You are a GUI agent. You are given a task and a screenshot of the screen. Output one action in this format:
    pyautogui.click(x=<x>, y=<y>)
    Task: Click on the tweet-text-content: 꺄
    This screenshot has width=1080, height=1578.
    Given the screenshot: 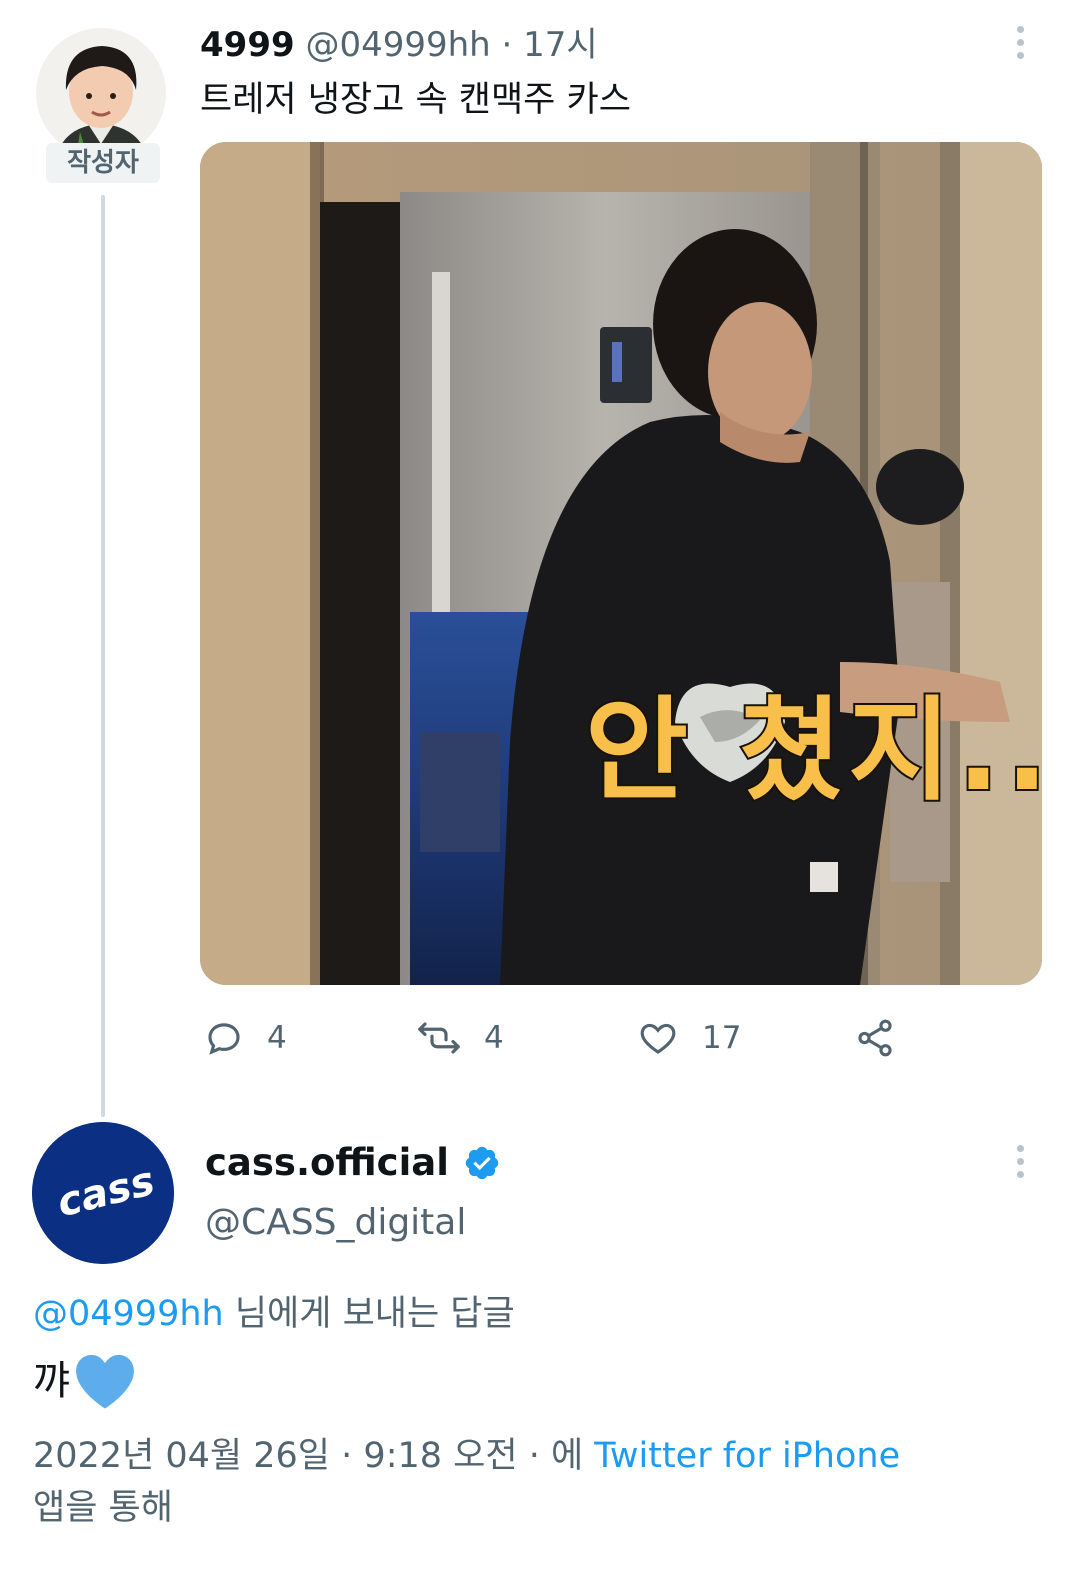 What is the action you would take?
    pyautogui.click(x=51, y=1381)
    